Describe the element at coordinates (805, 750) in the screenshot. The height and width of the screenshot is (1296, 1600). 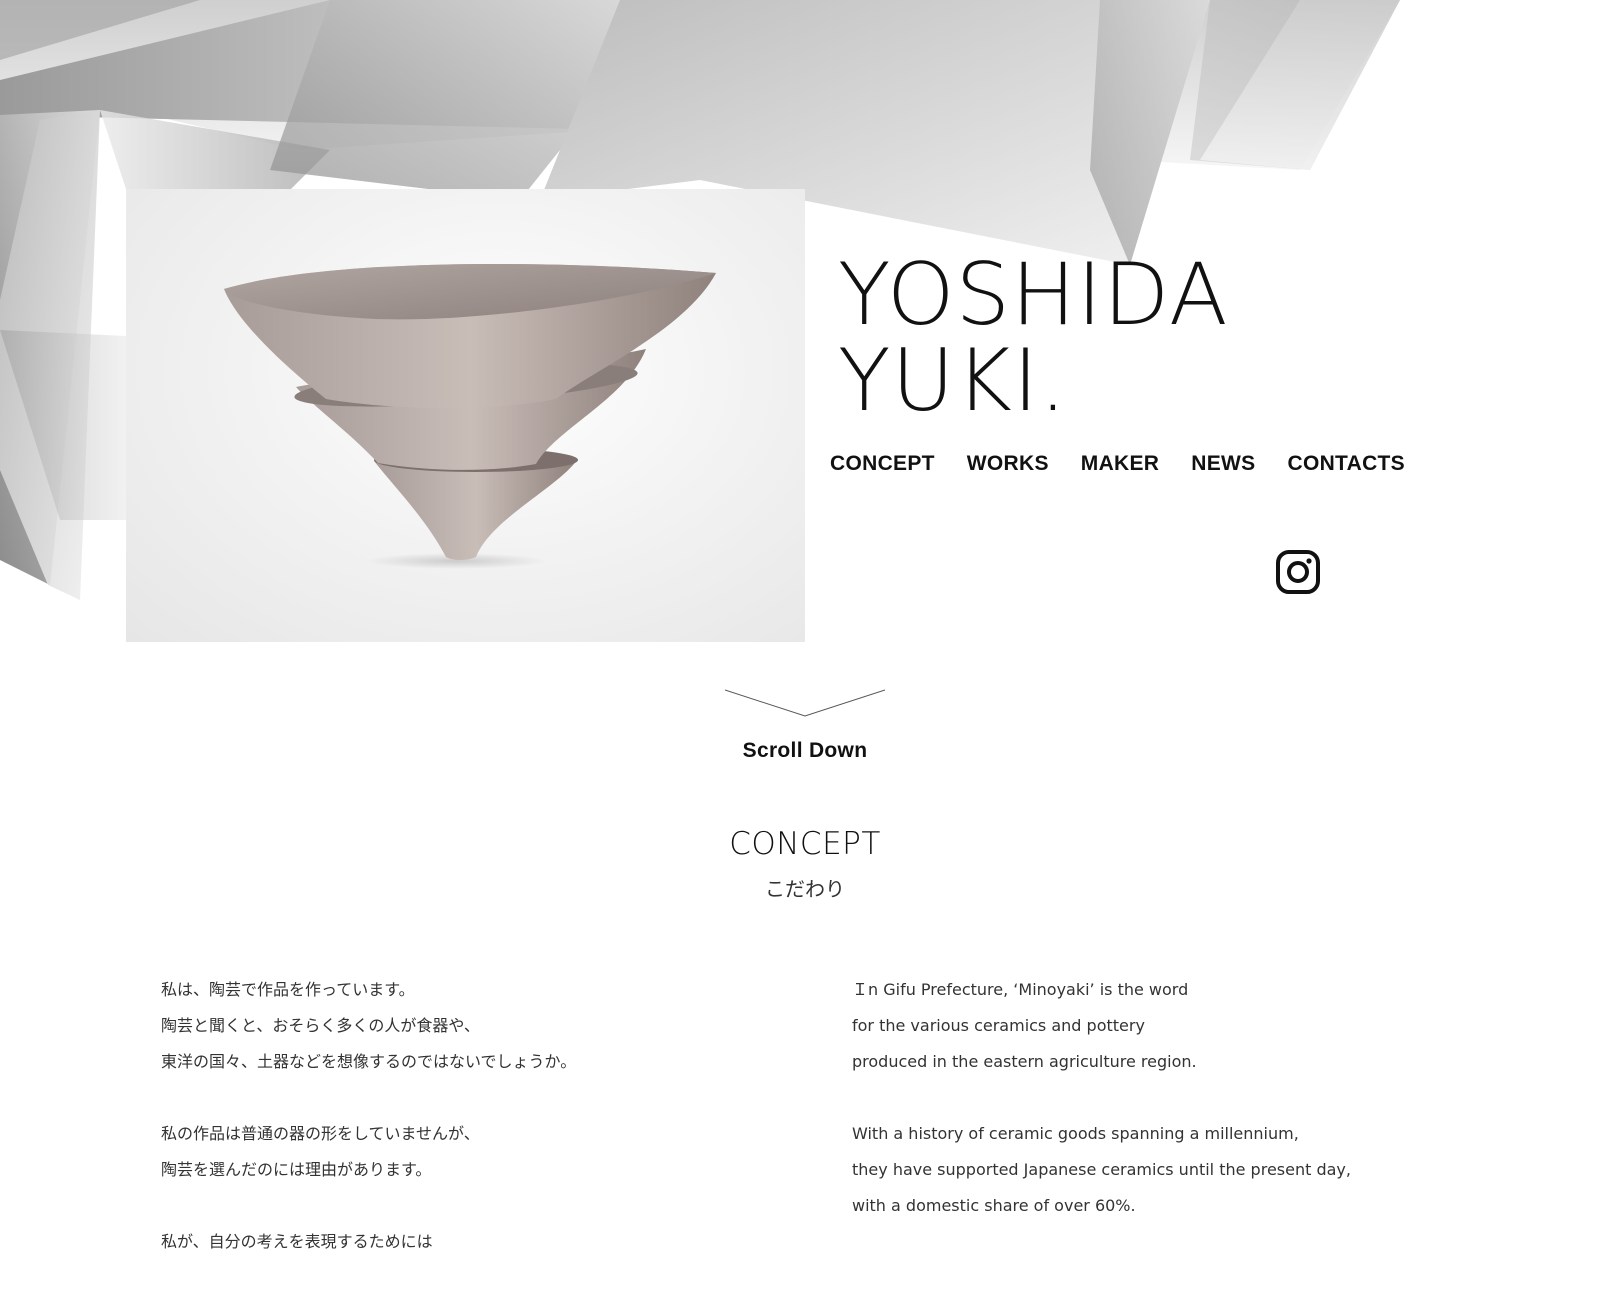
I see `scroll-down-label: Scroll Down` at that location.